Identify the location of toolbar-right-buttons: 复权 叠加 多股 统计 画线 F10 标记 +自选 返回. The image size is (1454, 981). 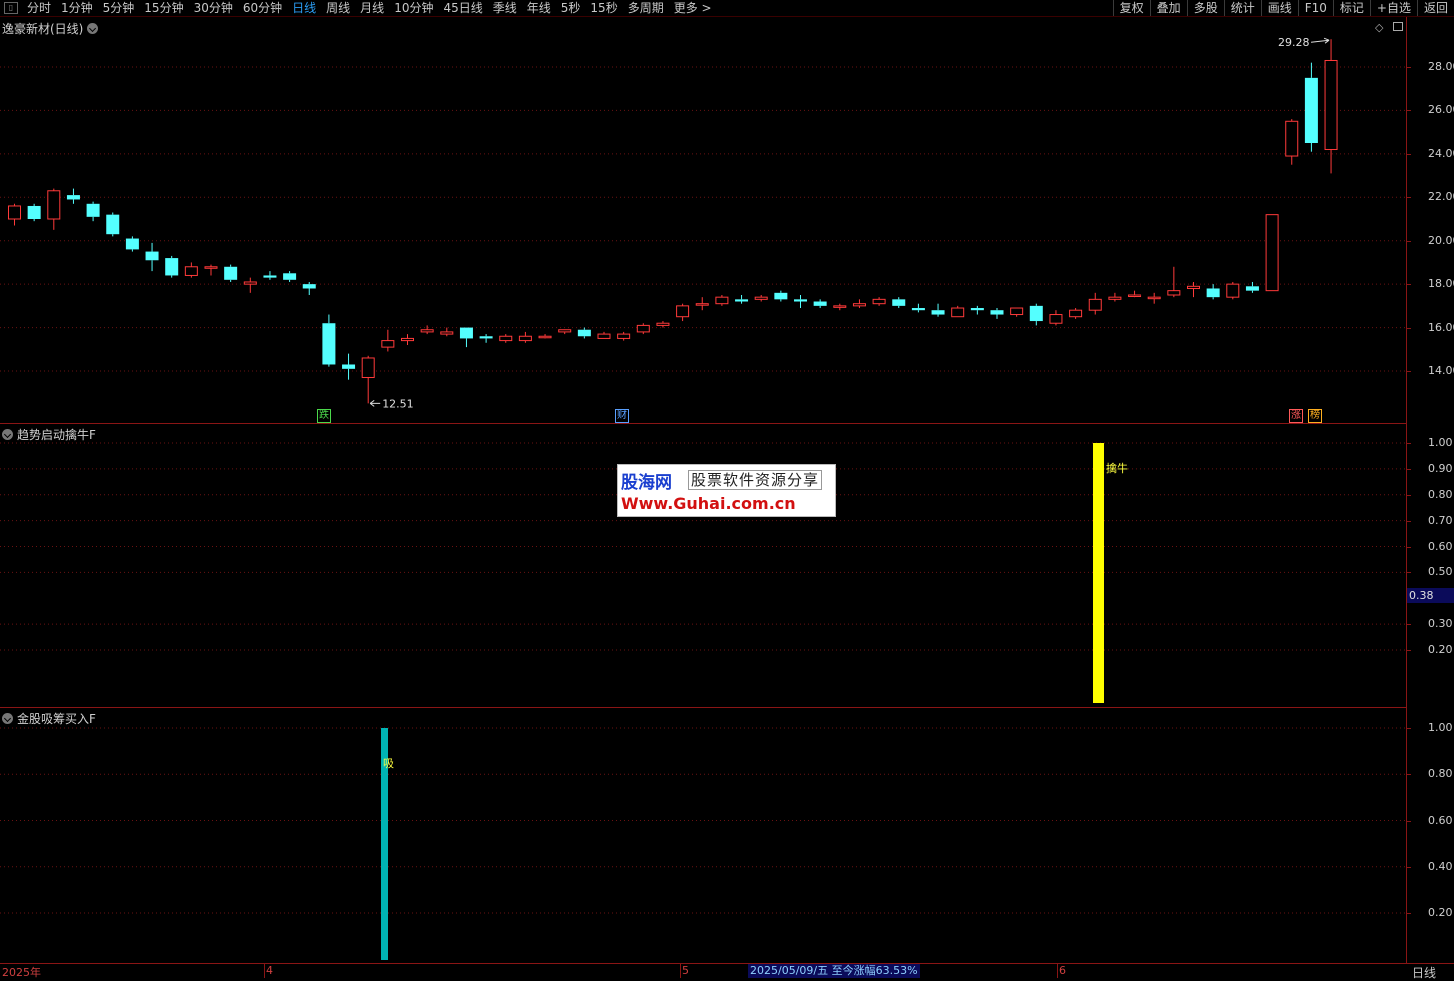
(1283, 8).